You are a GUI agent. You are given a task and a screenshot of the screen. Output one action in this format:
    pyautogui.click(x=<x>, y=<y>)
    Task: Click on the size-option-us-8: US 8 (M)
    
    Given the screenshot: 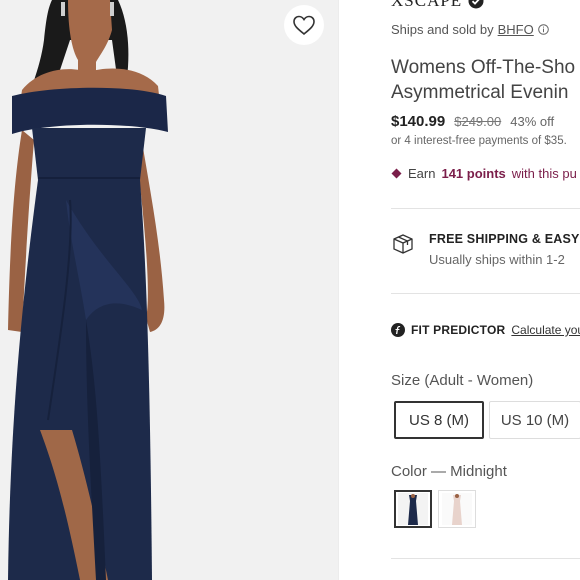 What is the action you would take?
    pyautogui.click(x=439, y=420)
    